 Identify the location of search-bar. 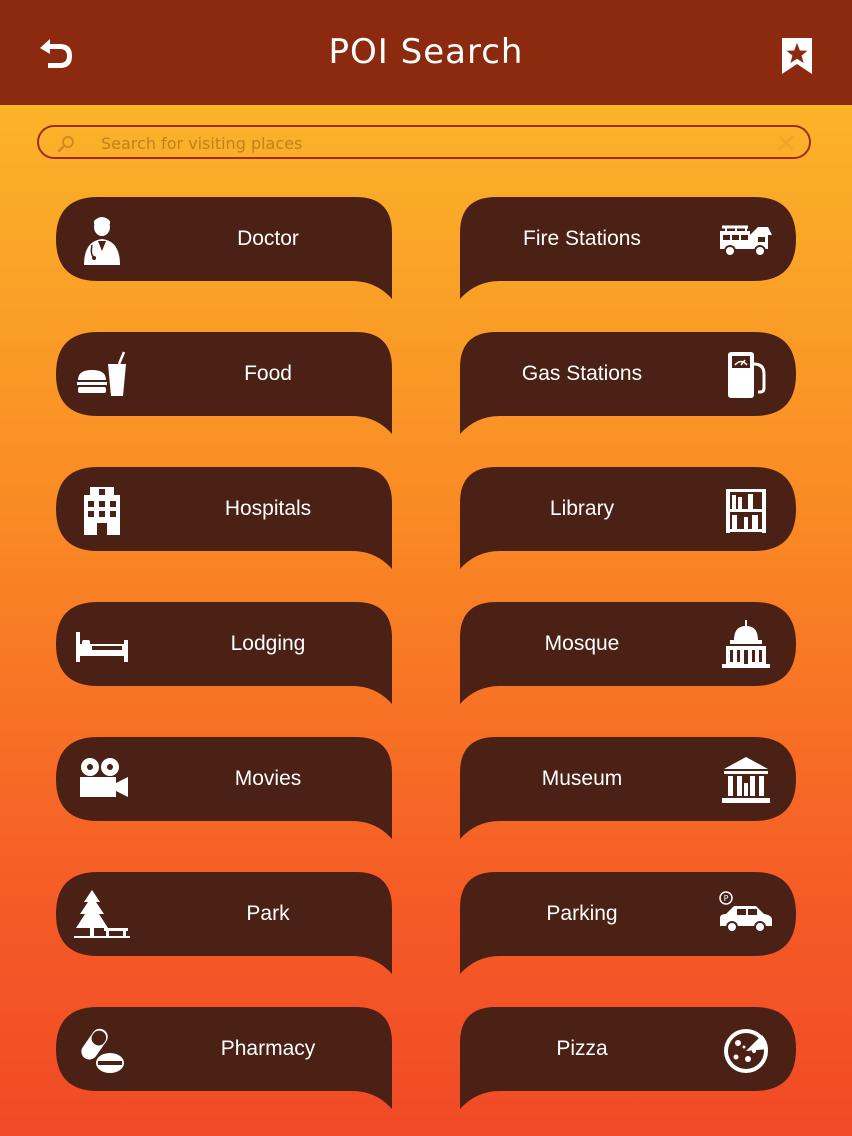
(424, 142).